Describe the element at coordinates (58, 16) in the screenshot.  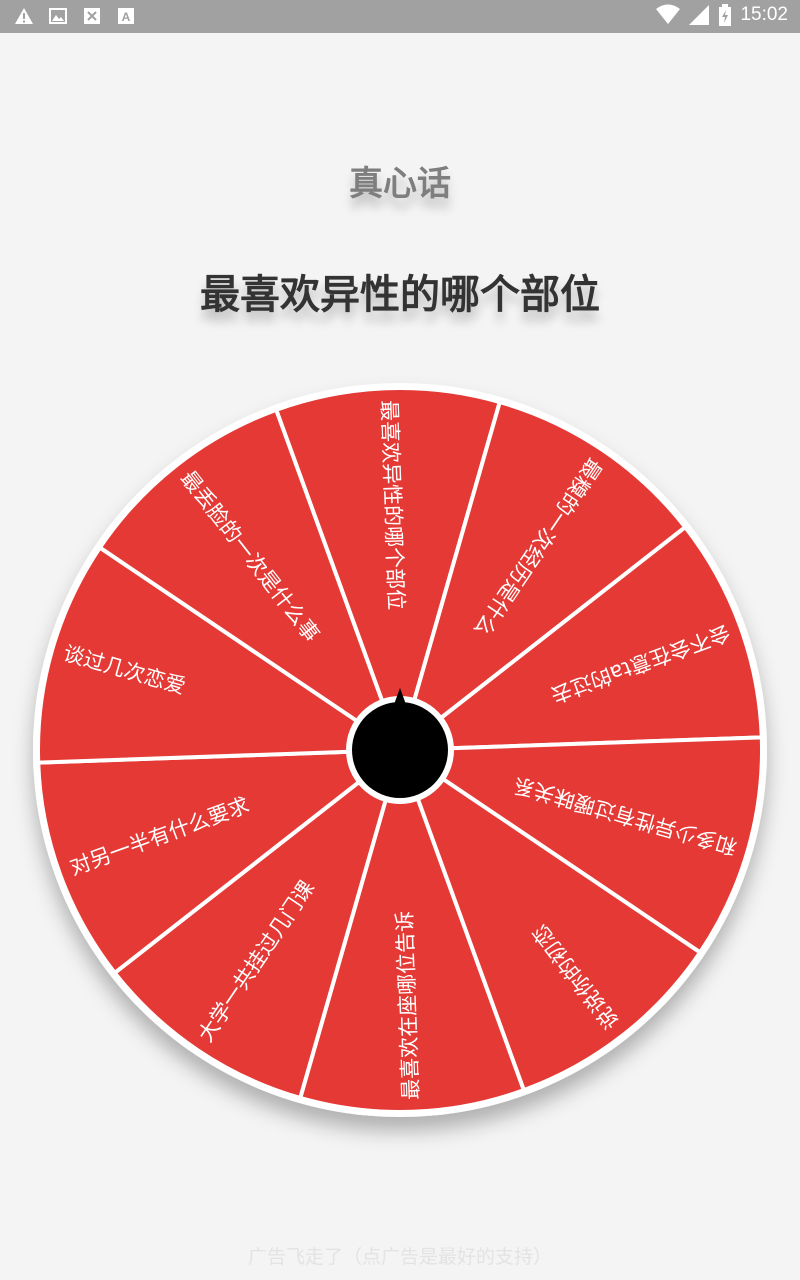
I see `image-icon` at that location.